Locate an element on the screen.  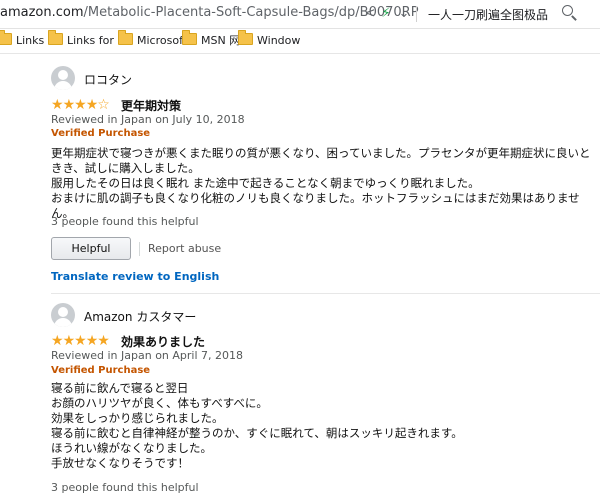
chevron-down-icon: ⌄ is located at coordinates (404, 14).